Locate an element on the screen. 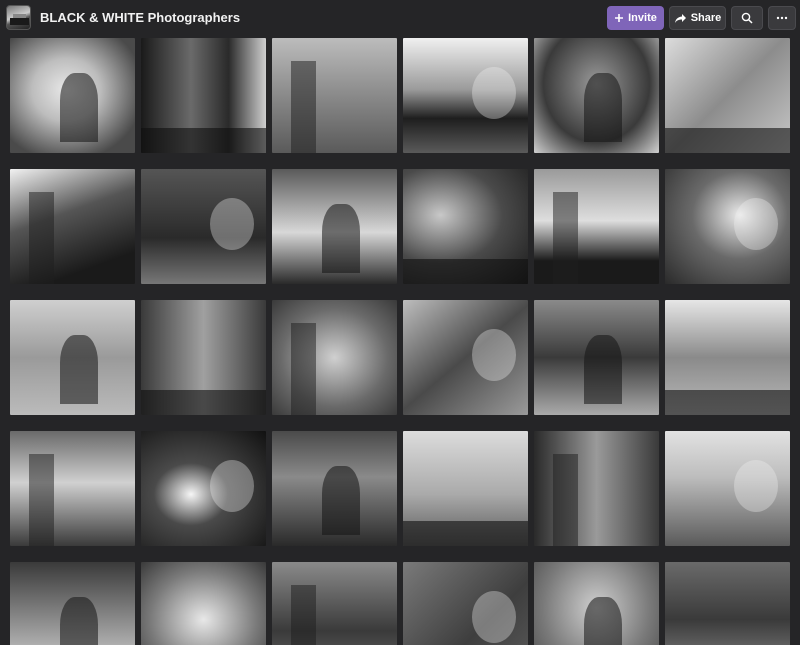  photo-oil-rigs is located at coordinates (334, 226).